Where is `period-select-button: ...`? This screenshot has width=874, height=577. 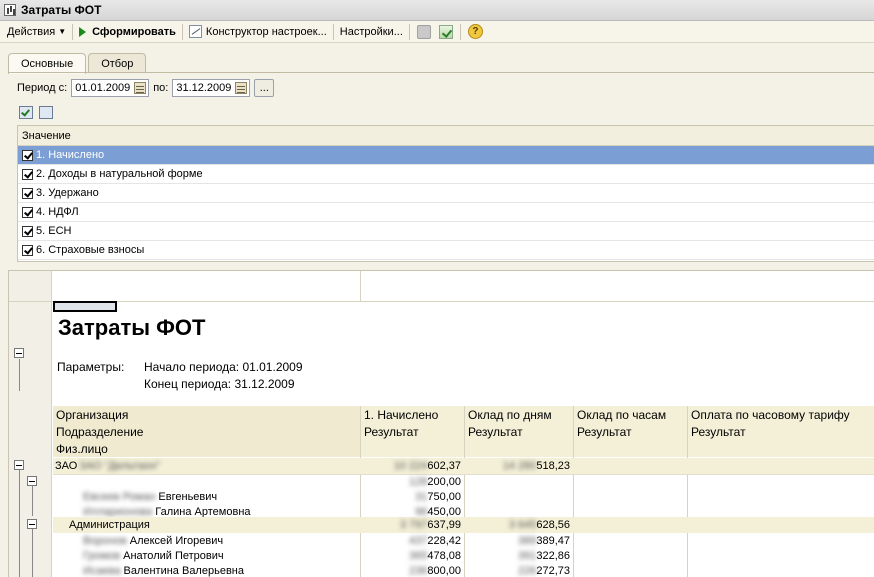 period-select-button: ... is located at coordinates (264, 88).